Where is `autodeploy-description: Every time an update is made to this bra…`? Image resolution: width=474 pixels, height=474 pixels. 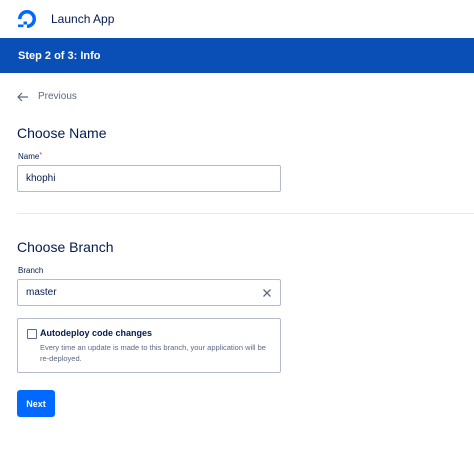
autodeploy-description: Every time an update is made to this bra… is located at coordinates (153, 353).